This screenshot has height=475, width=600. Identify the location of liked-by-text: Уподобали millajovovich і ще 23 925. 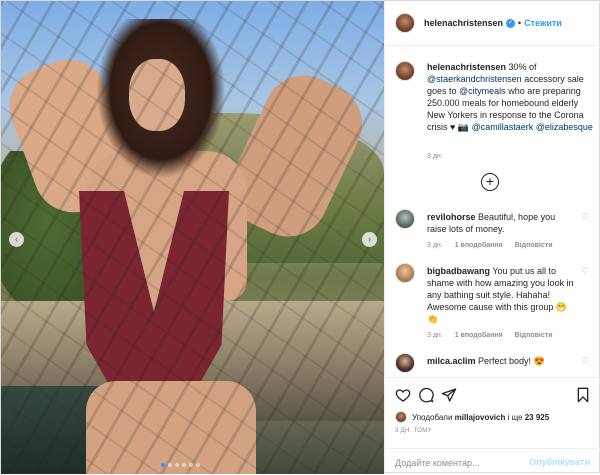
(480, 417).